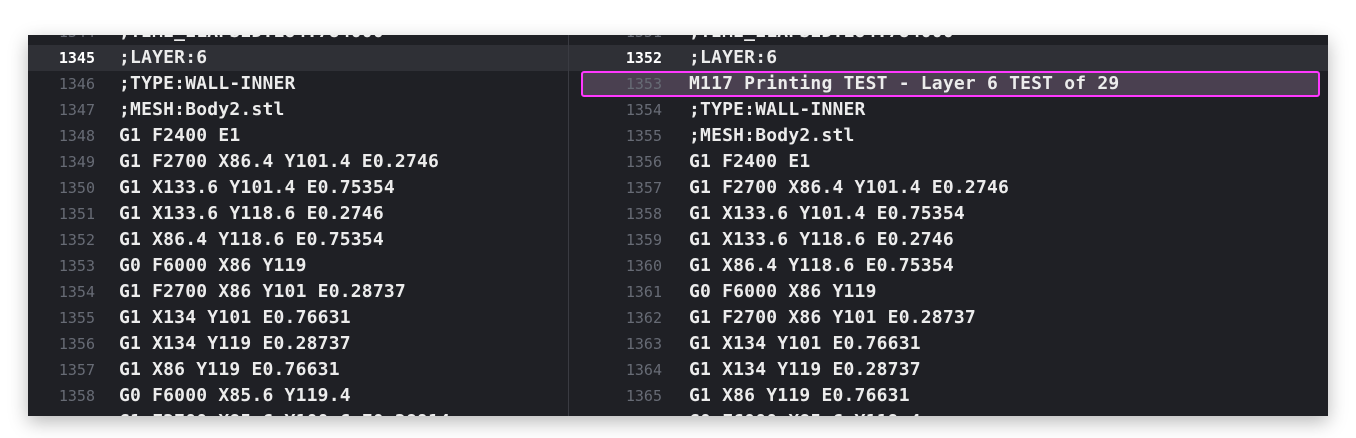 This screenshot has width=1356, height=438. I want to click on code-line: 1356 G1 X134 Y119 E0.28737, so click(298, 344).